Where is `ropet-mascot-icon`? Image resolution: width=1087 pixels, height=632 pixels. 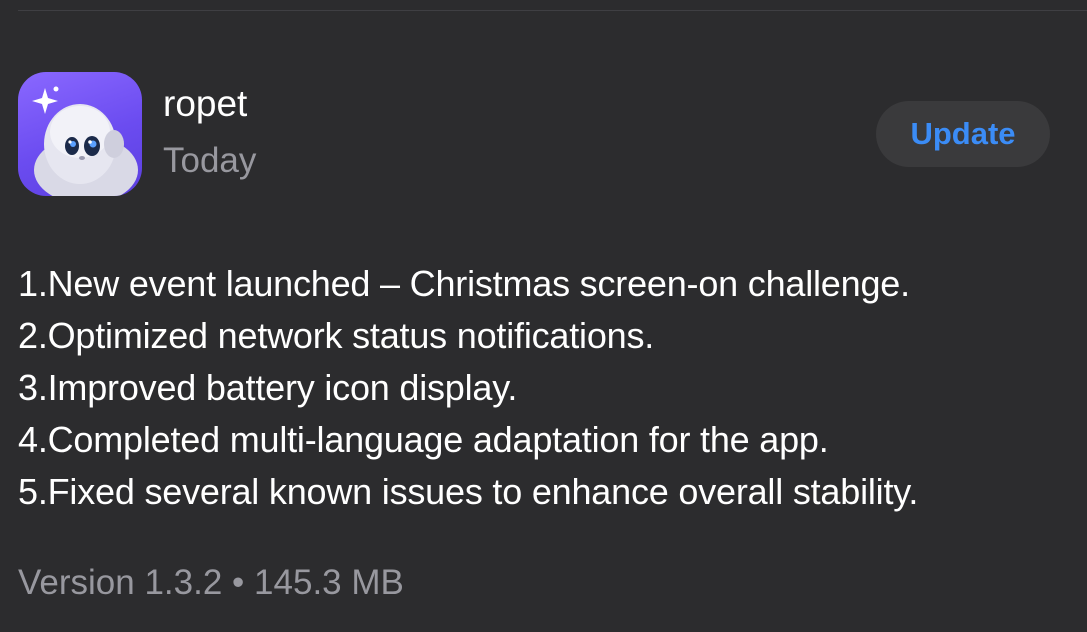 ropet-mascot-icon is located at coordinates (85, 141).